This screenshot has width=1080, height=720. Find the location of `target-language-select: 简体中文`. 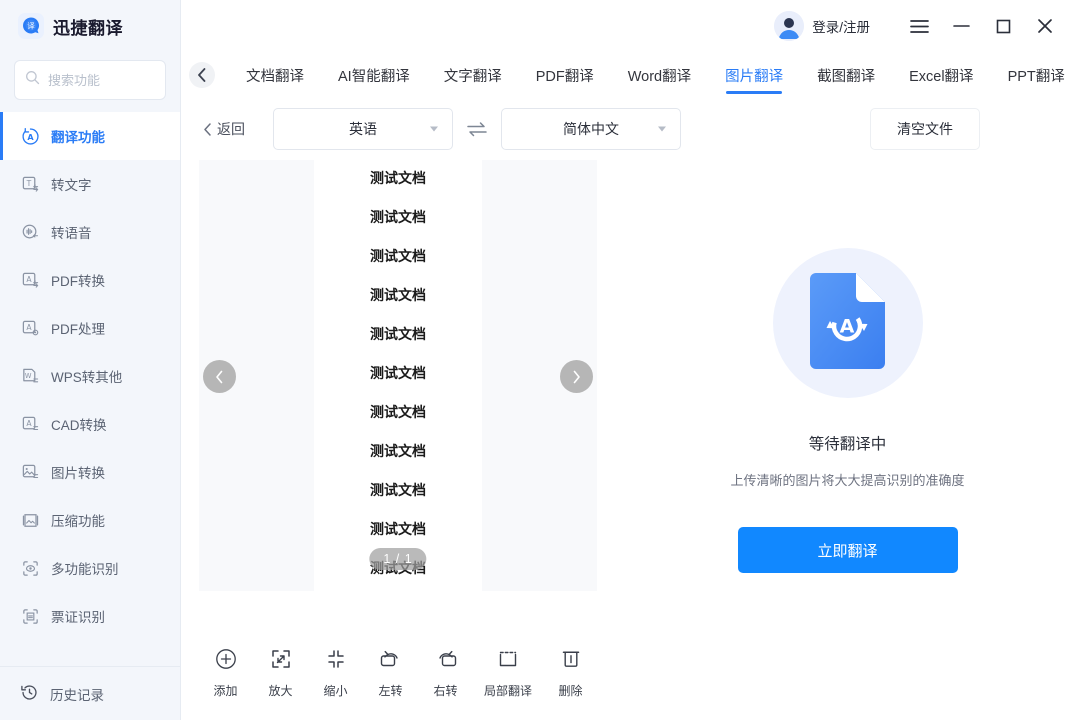

target-language-select: 简体中文 is located at coordinates (591, 129).